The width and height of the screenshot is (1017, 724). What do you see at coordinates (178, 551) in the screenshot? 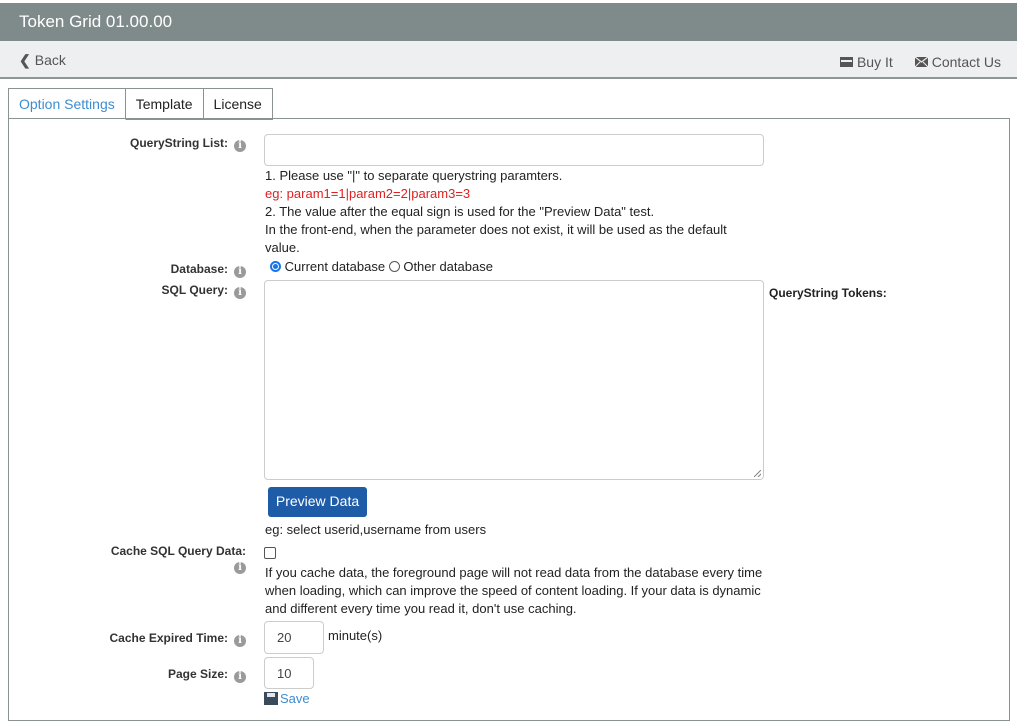
I see `cache-label-text: Cache SQL Query Data:` at bounding box center [178, 551].